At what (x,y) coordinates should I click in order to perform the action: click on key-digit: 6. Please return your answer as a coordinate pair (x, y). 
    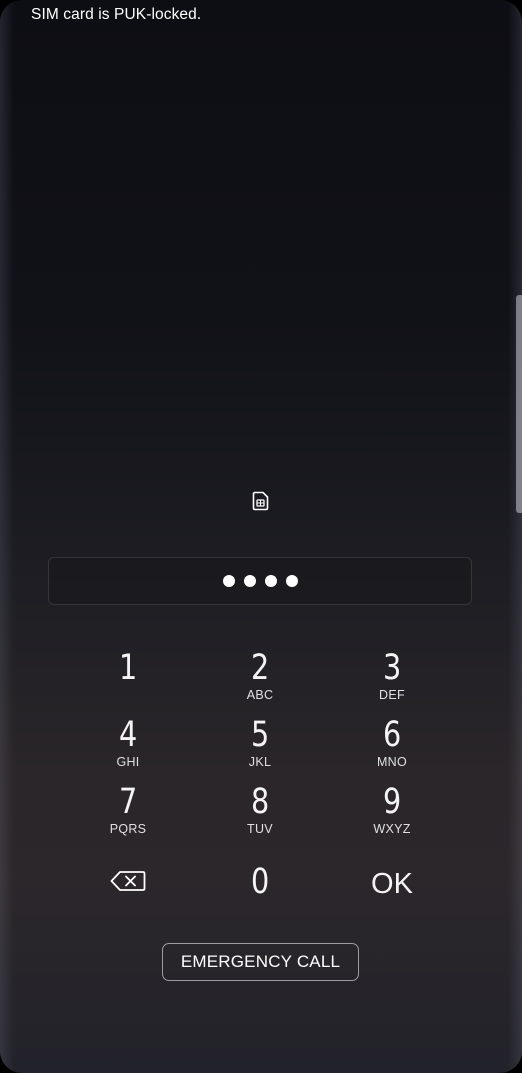
    Looking at the image, I should click on (392, 735).